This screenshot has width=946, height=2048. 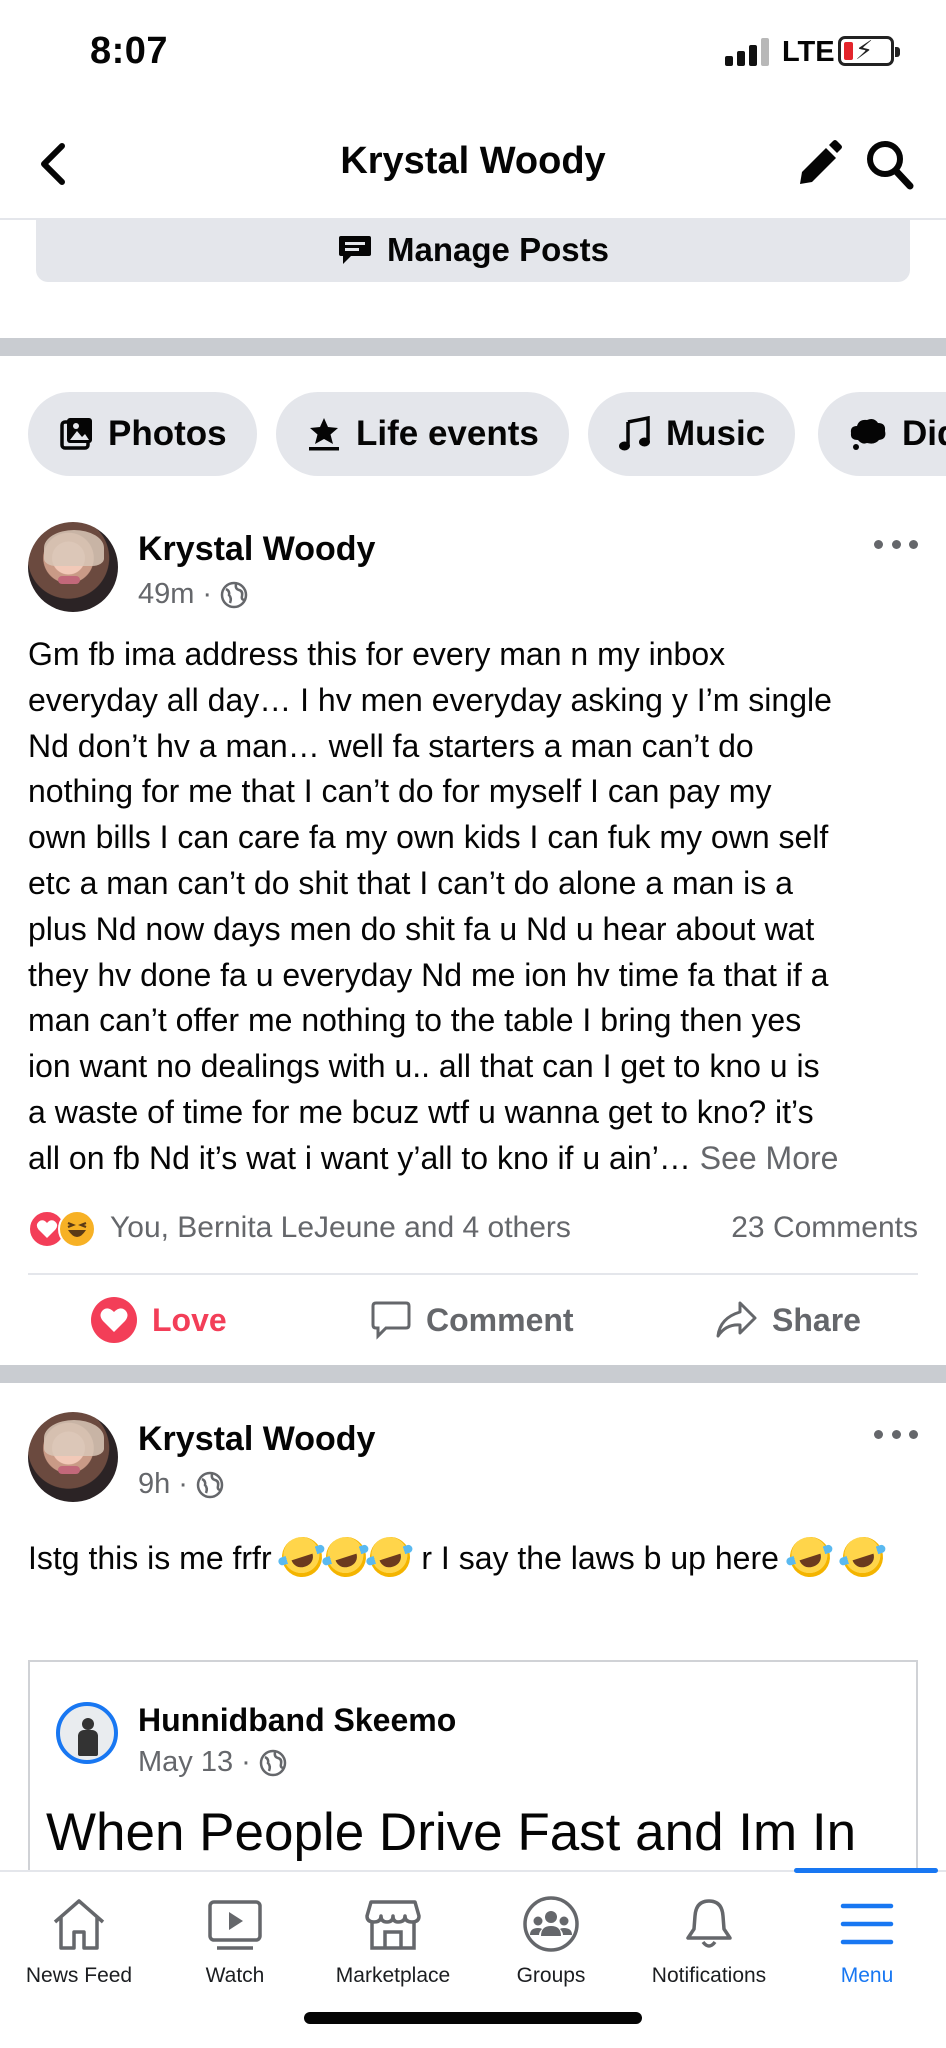 I want to click on status-time: 8:07, so click(x=129, y=51).